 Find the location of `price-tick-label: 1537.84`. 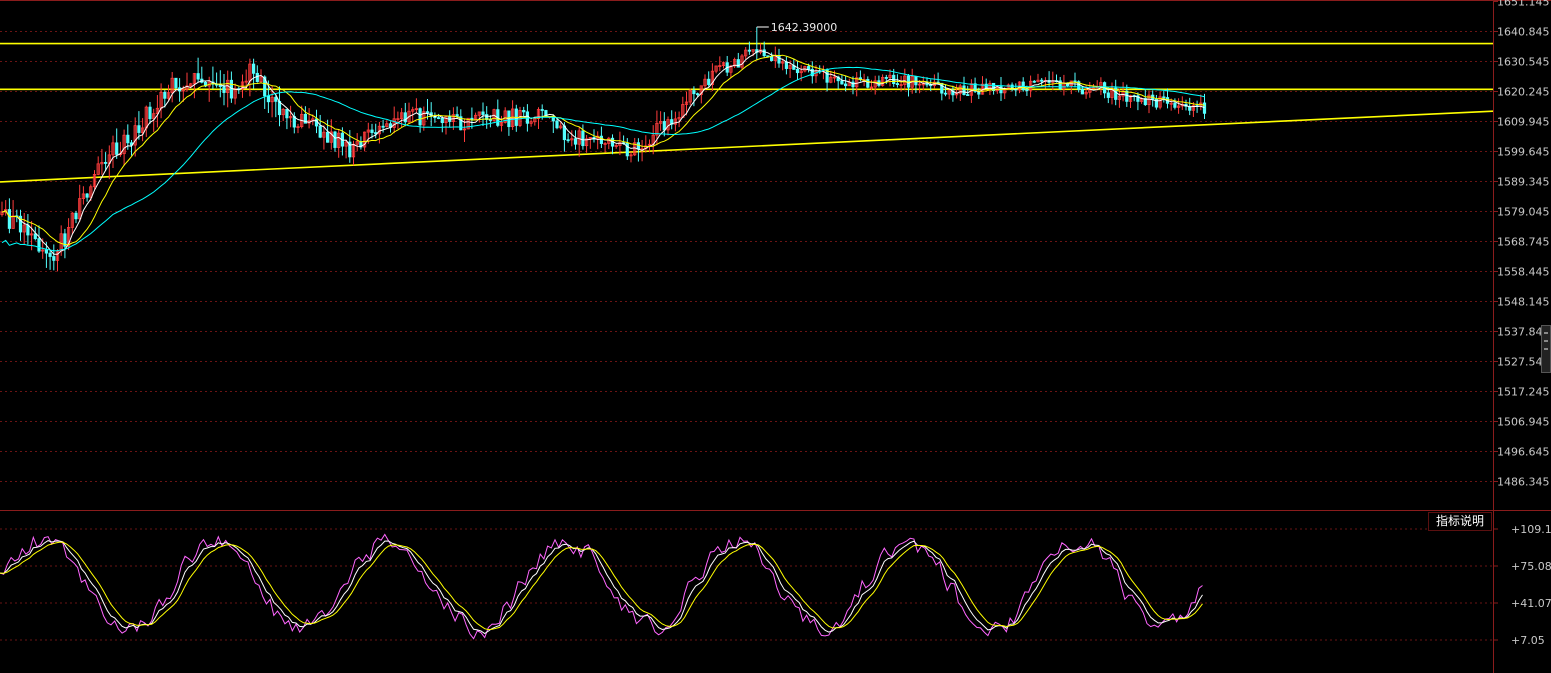

price-tick-label: 1537.84 is located at coordinates (1520, 332).